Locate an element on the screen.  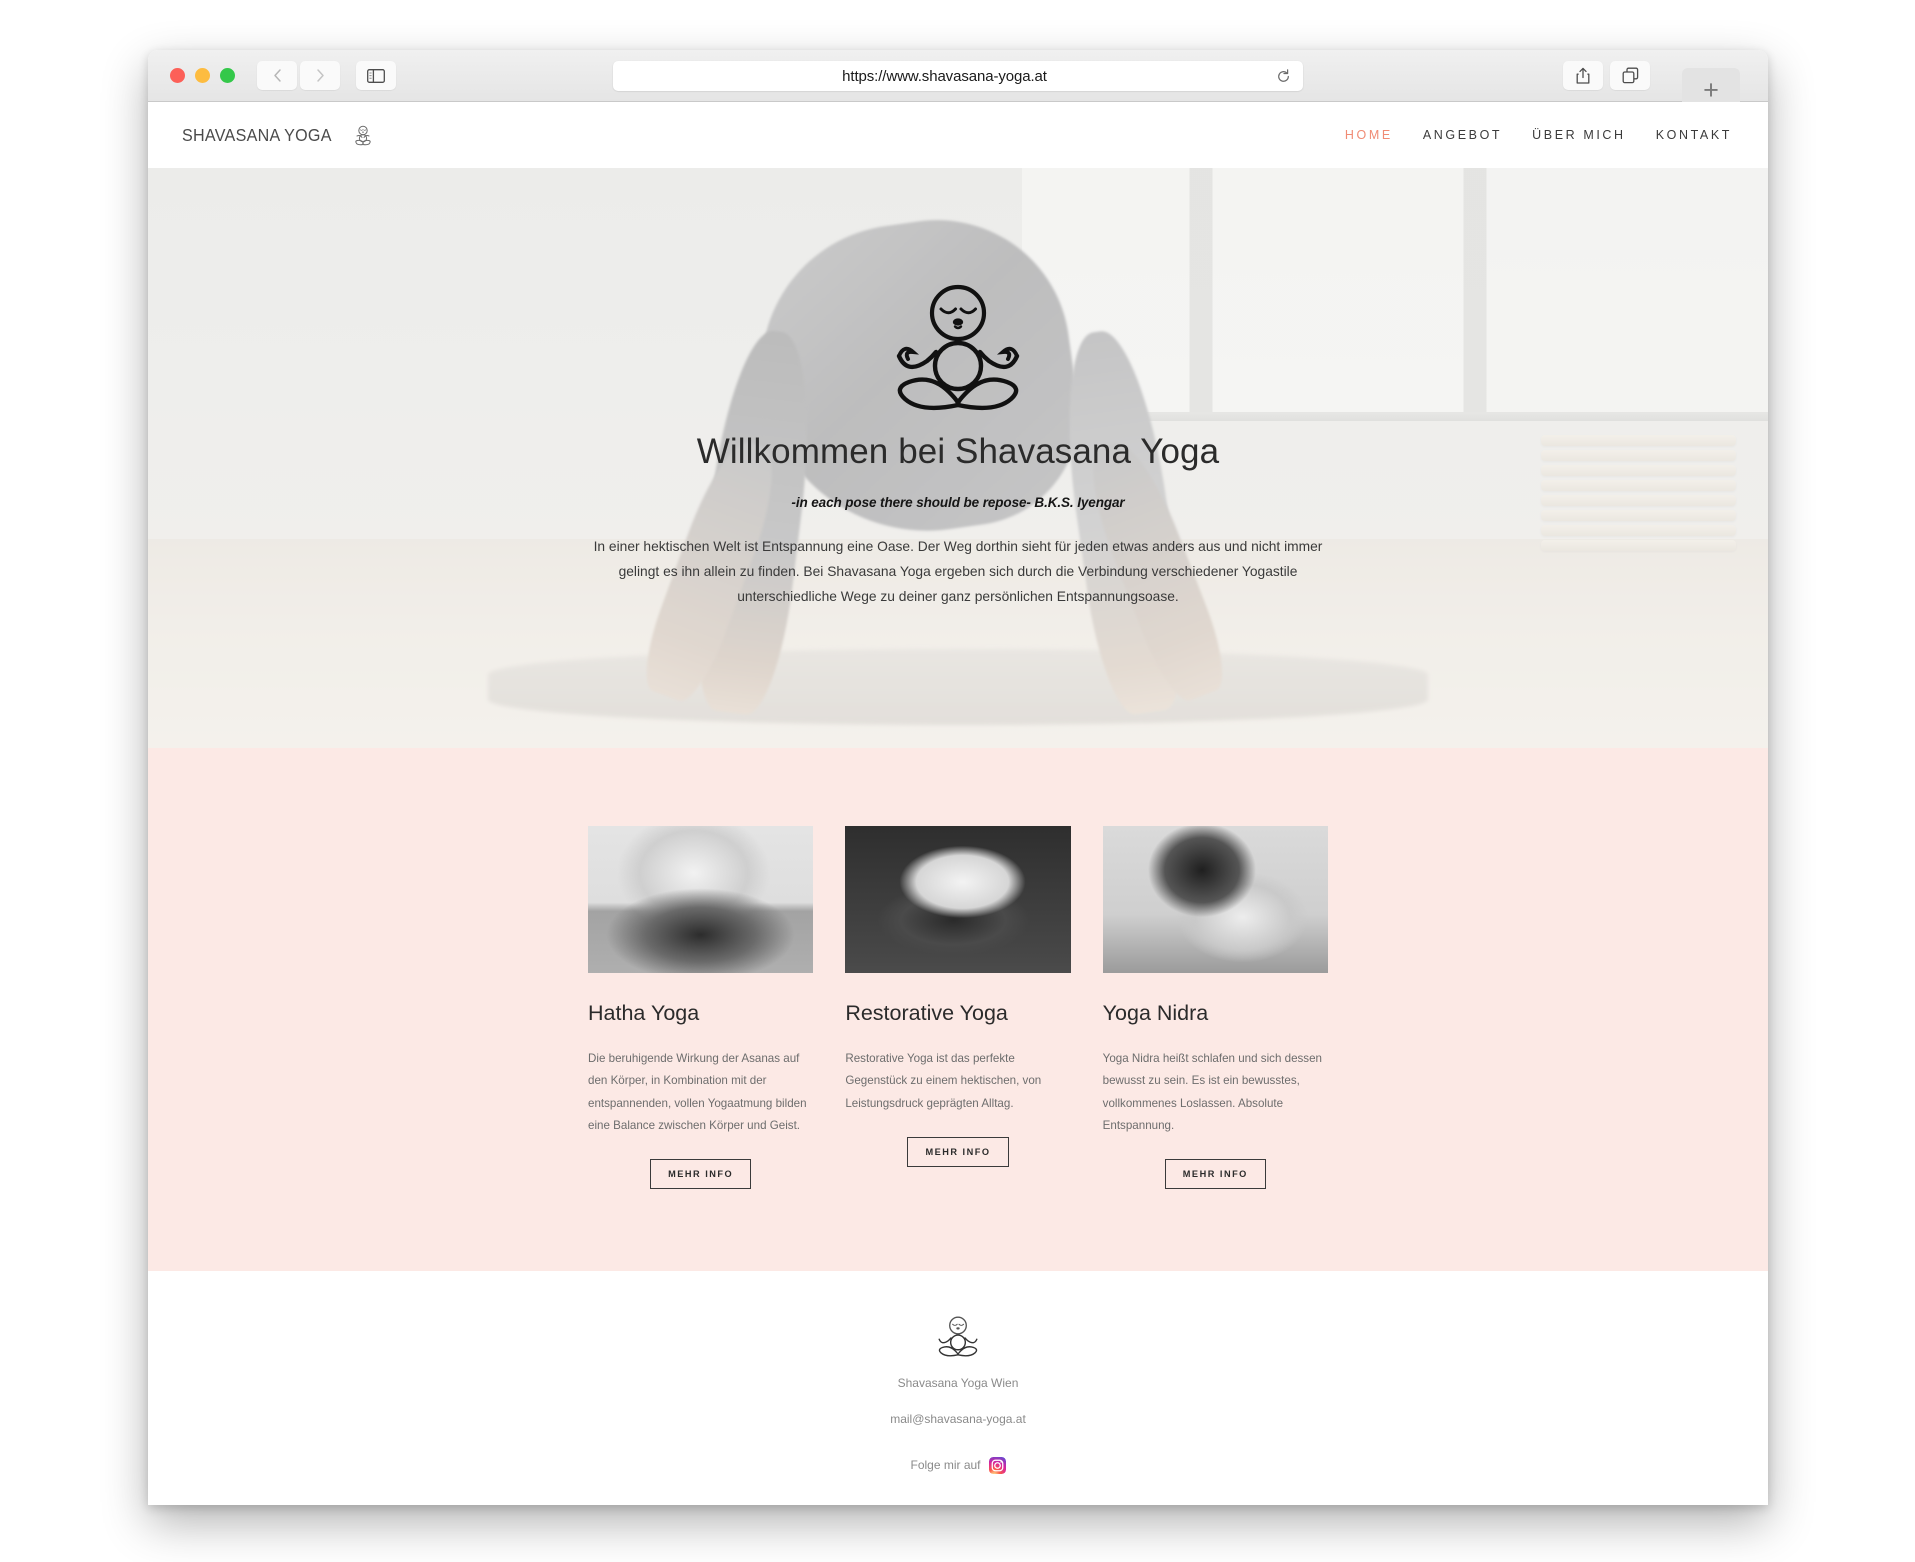
sidebar-icon is located at coordinates (376, 75).